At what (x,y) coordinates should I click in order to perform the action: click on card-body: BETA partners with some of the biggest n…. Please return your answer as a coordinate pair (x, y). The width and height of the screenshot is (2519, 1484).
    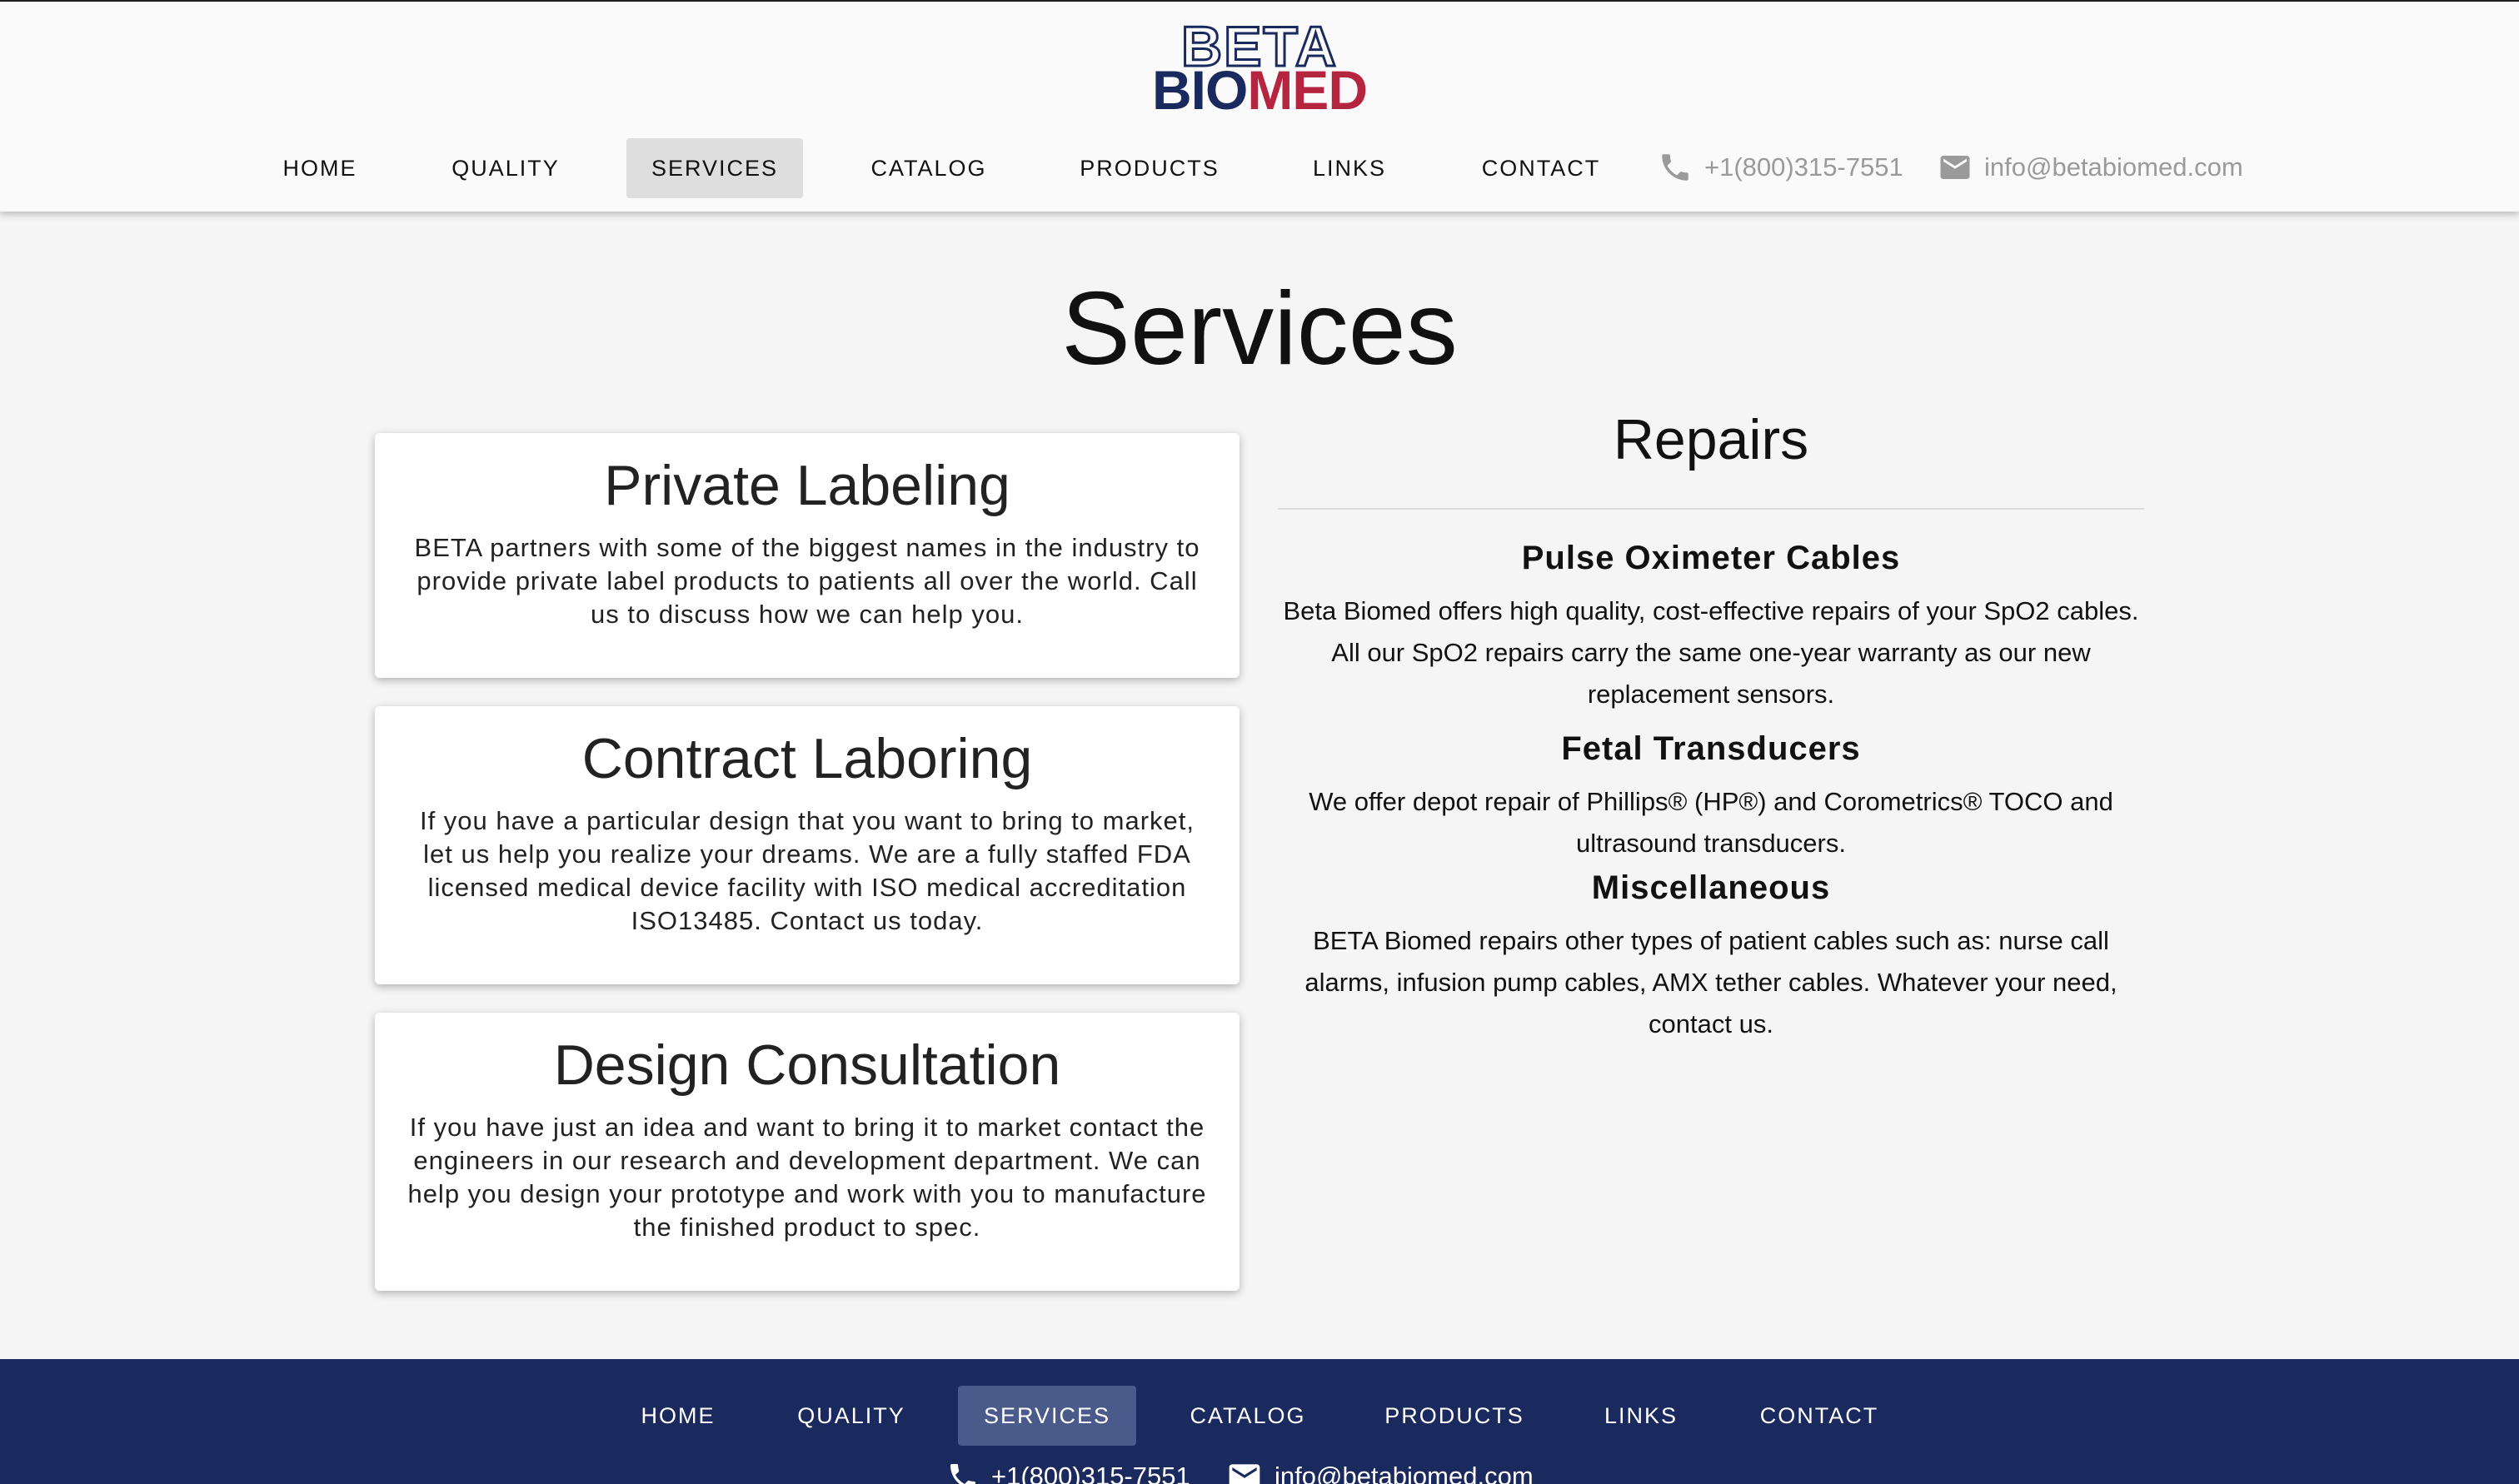
    Looking at the image, I should click on (807, 581).